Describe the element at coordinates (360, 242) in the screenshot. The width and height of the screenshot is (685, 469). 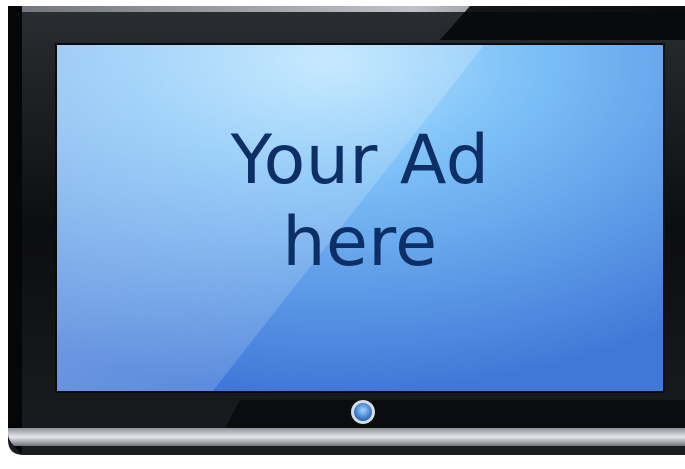
I see `ad-headline-line-2: here` at that location.